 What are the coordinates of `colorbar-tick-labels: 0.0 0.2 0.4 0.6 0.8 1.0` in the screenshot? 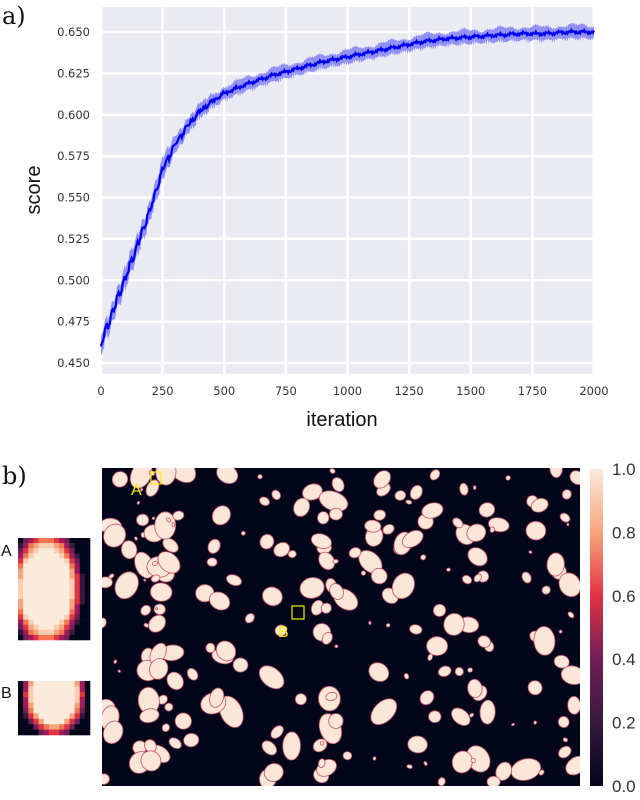 It's located at (624, 628).